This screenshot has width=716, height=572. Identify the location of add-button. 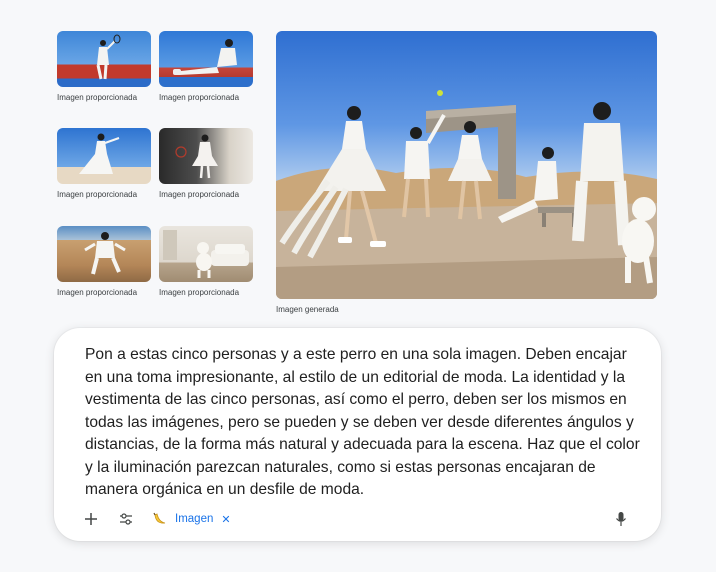
(91, 519).